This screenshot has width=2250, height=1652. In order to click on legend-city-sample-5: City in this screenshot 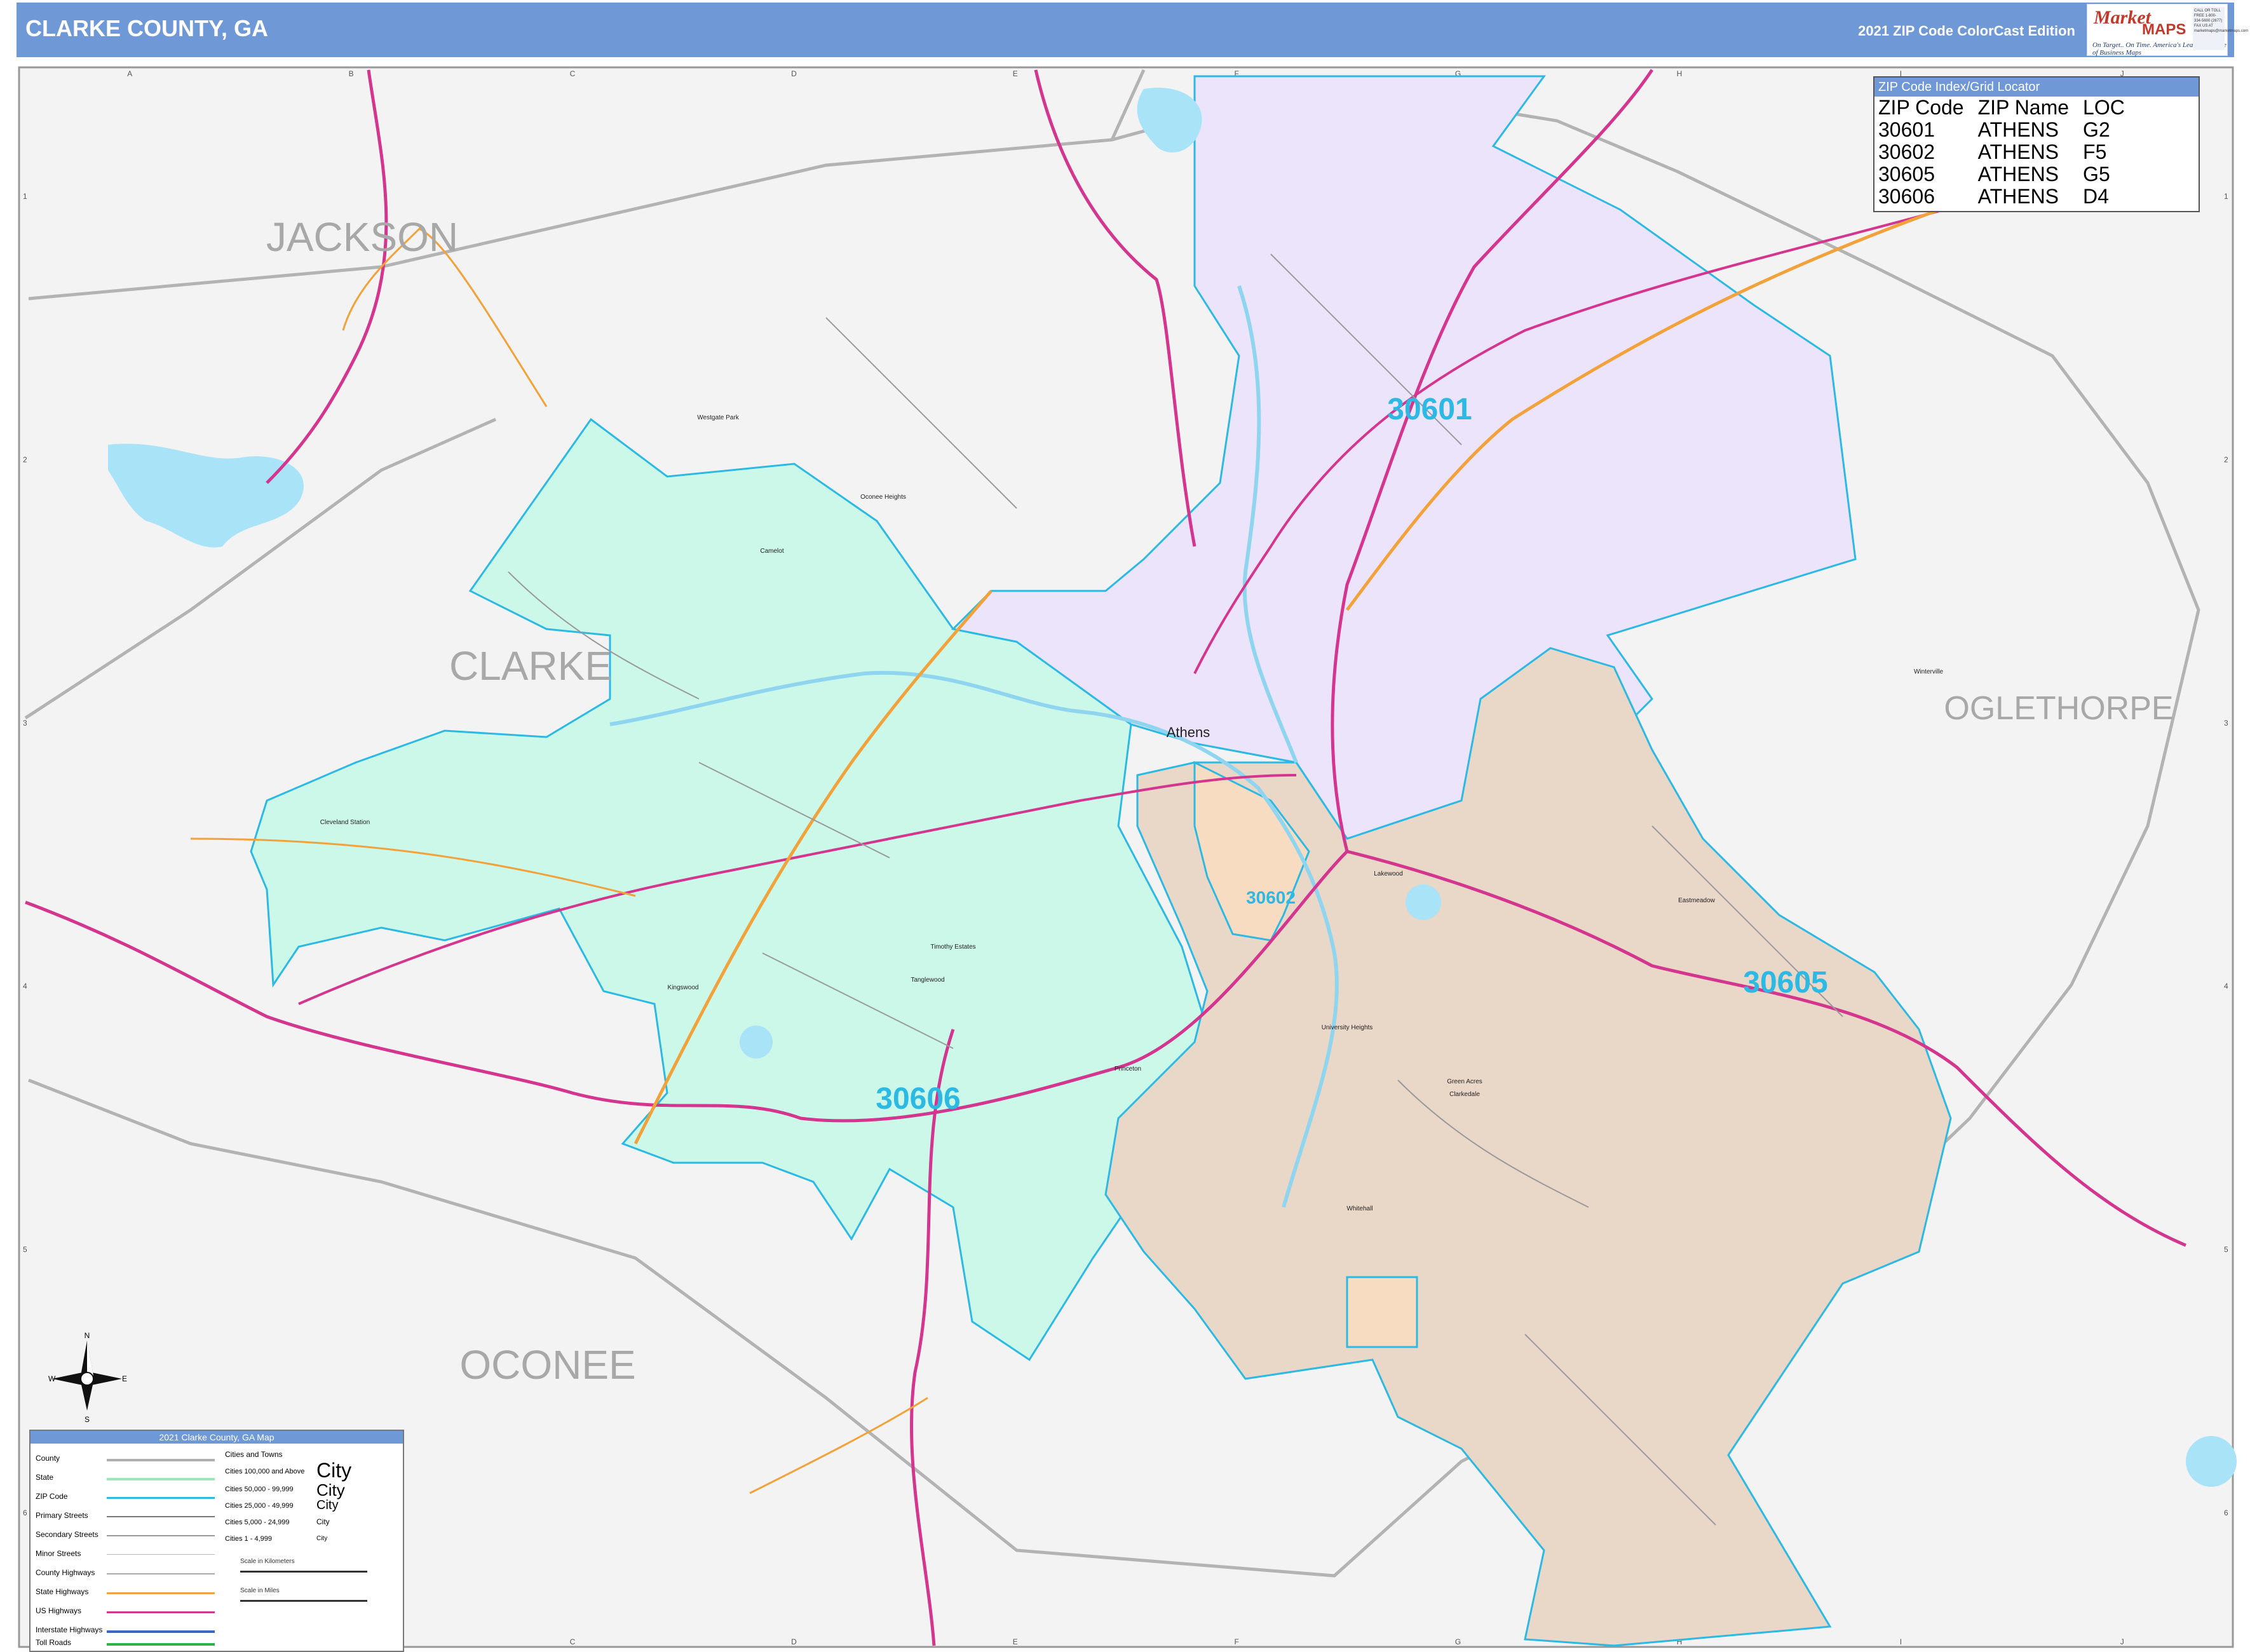, I will do `click(322, 1538)`.